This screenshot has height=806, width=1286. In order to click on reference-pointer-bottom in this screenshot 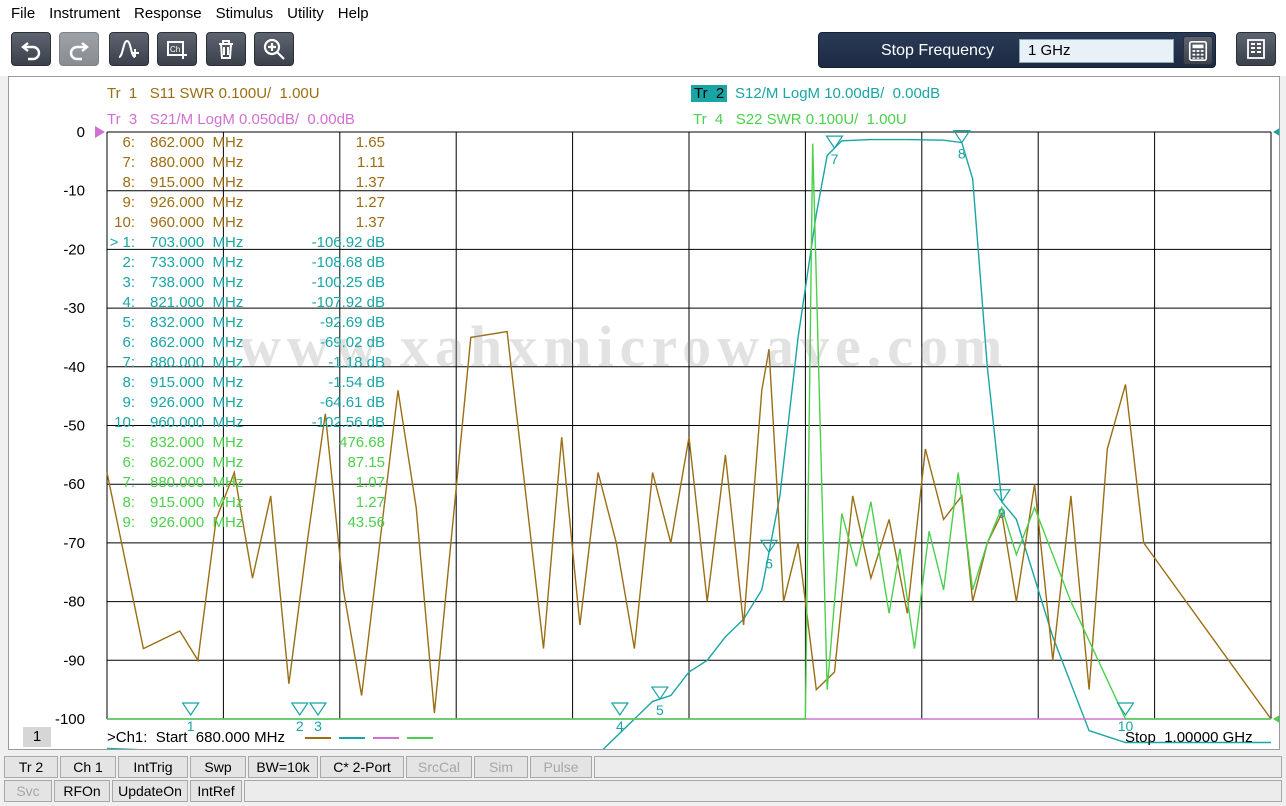, I will do `click(1276, 719)`.